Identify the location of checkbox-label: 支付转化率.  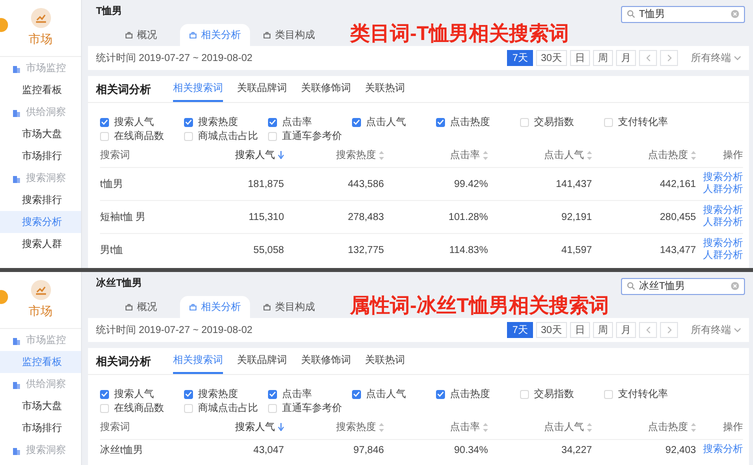
(643, 394).